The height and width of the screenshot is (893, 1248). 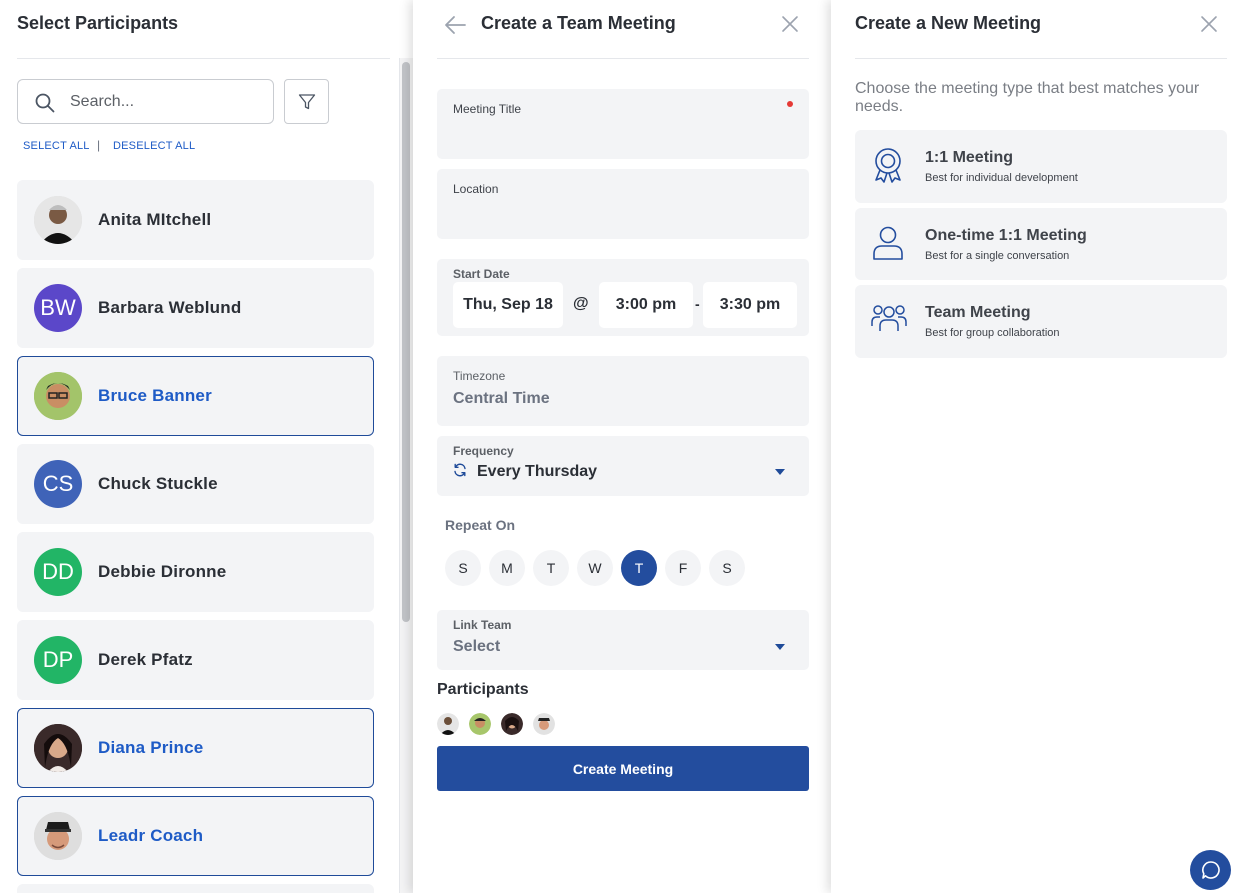 What do you see at coordinates (195, 888) in the screenshot?
I see `participant-card` at bounding box center [195, 888].